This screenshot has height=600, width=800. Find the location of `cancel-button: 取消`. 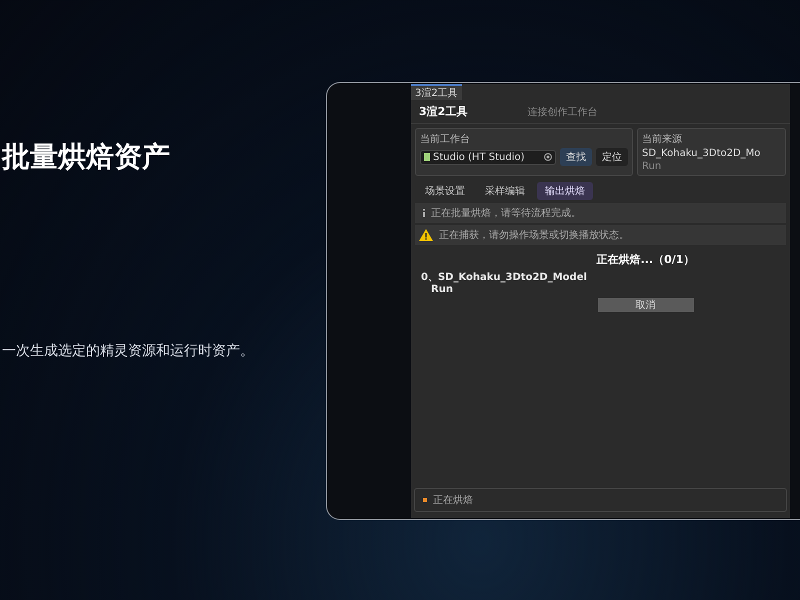

cancel-button: 取消 is located at coordinates (646, 305).